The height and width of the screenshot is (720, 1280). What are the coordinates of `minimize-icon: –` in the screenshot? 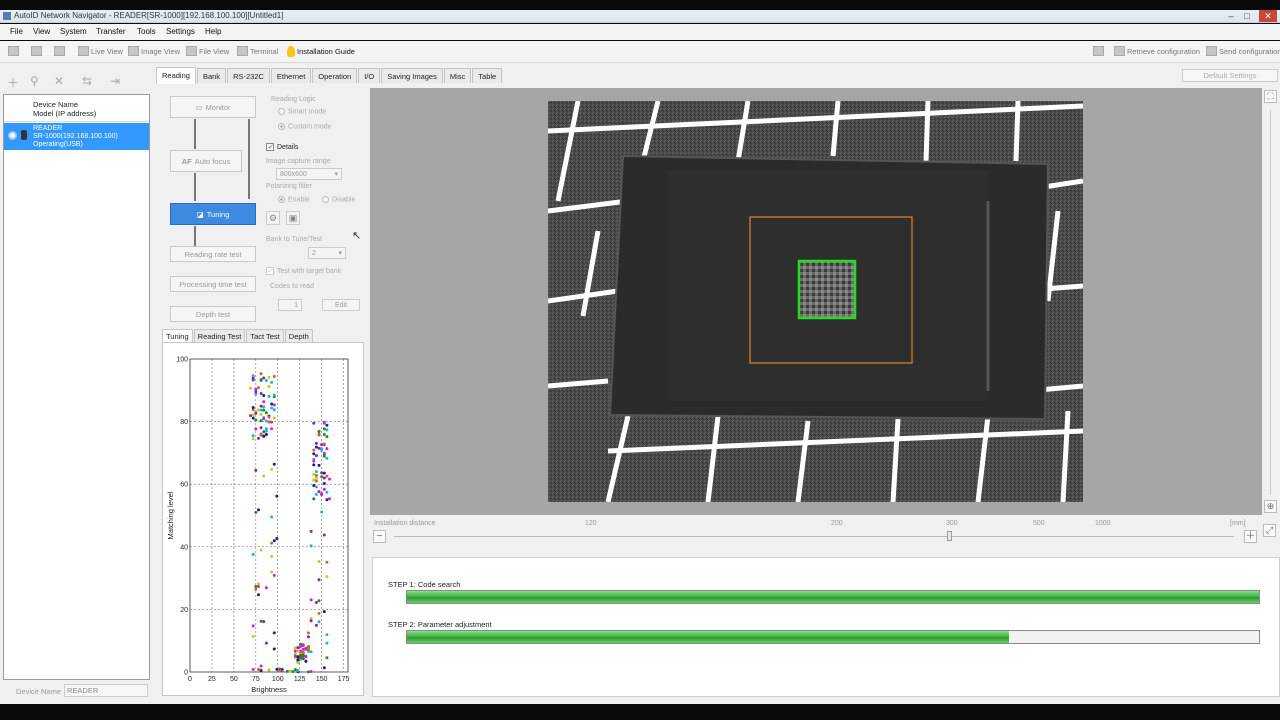 It's located at (1231, 16).